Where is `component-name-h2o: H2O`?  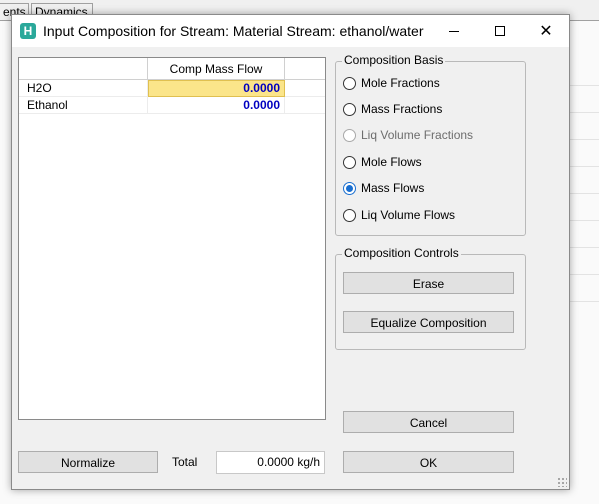
component-name-h2o: H2O is located at coordinates (83, 88).